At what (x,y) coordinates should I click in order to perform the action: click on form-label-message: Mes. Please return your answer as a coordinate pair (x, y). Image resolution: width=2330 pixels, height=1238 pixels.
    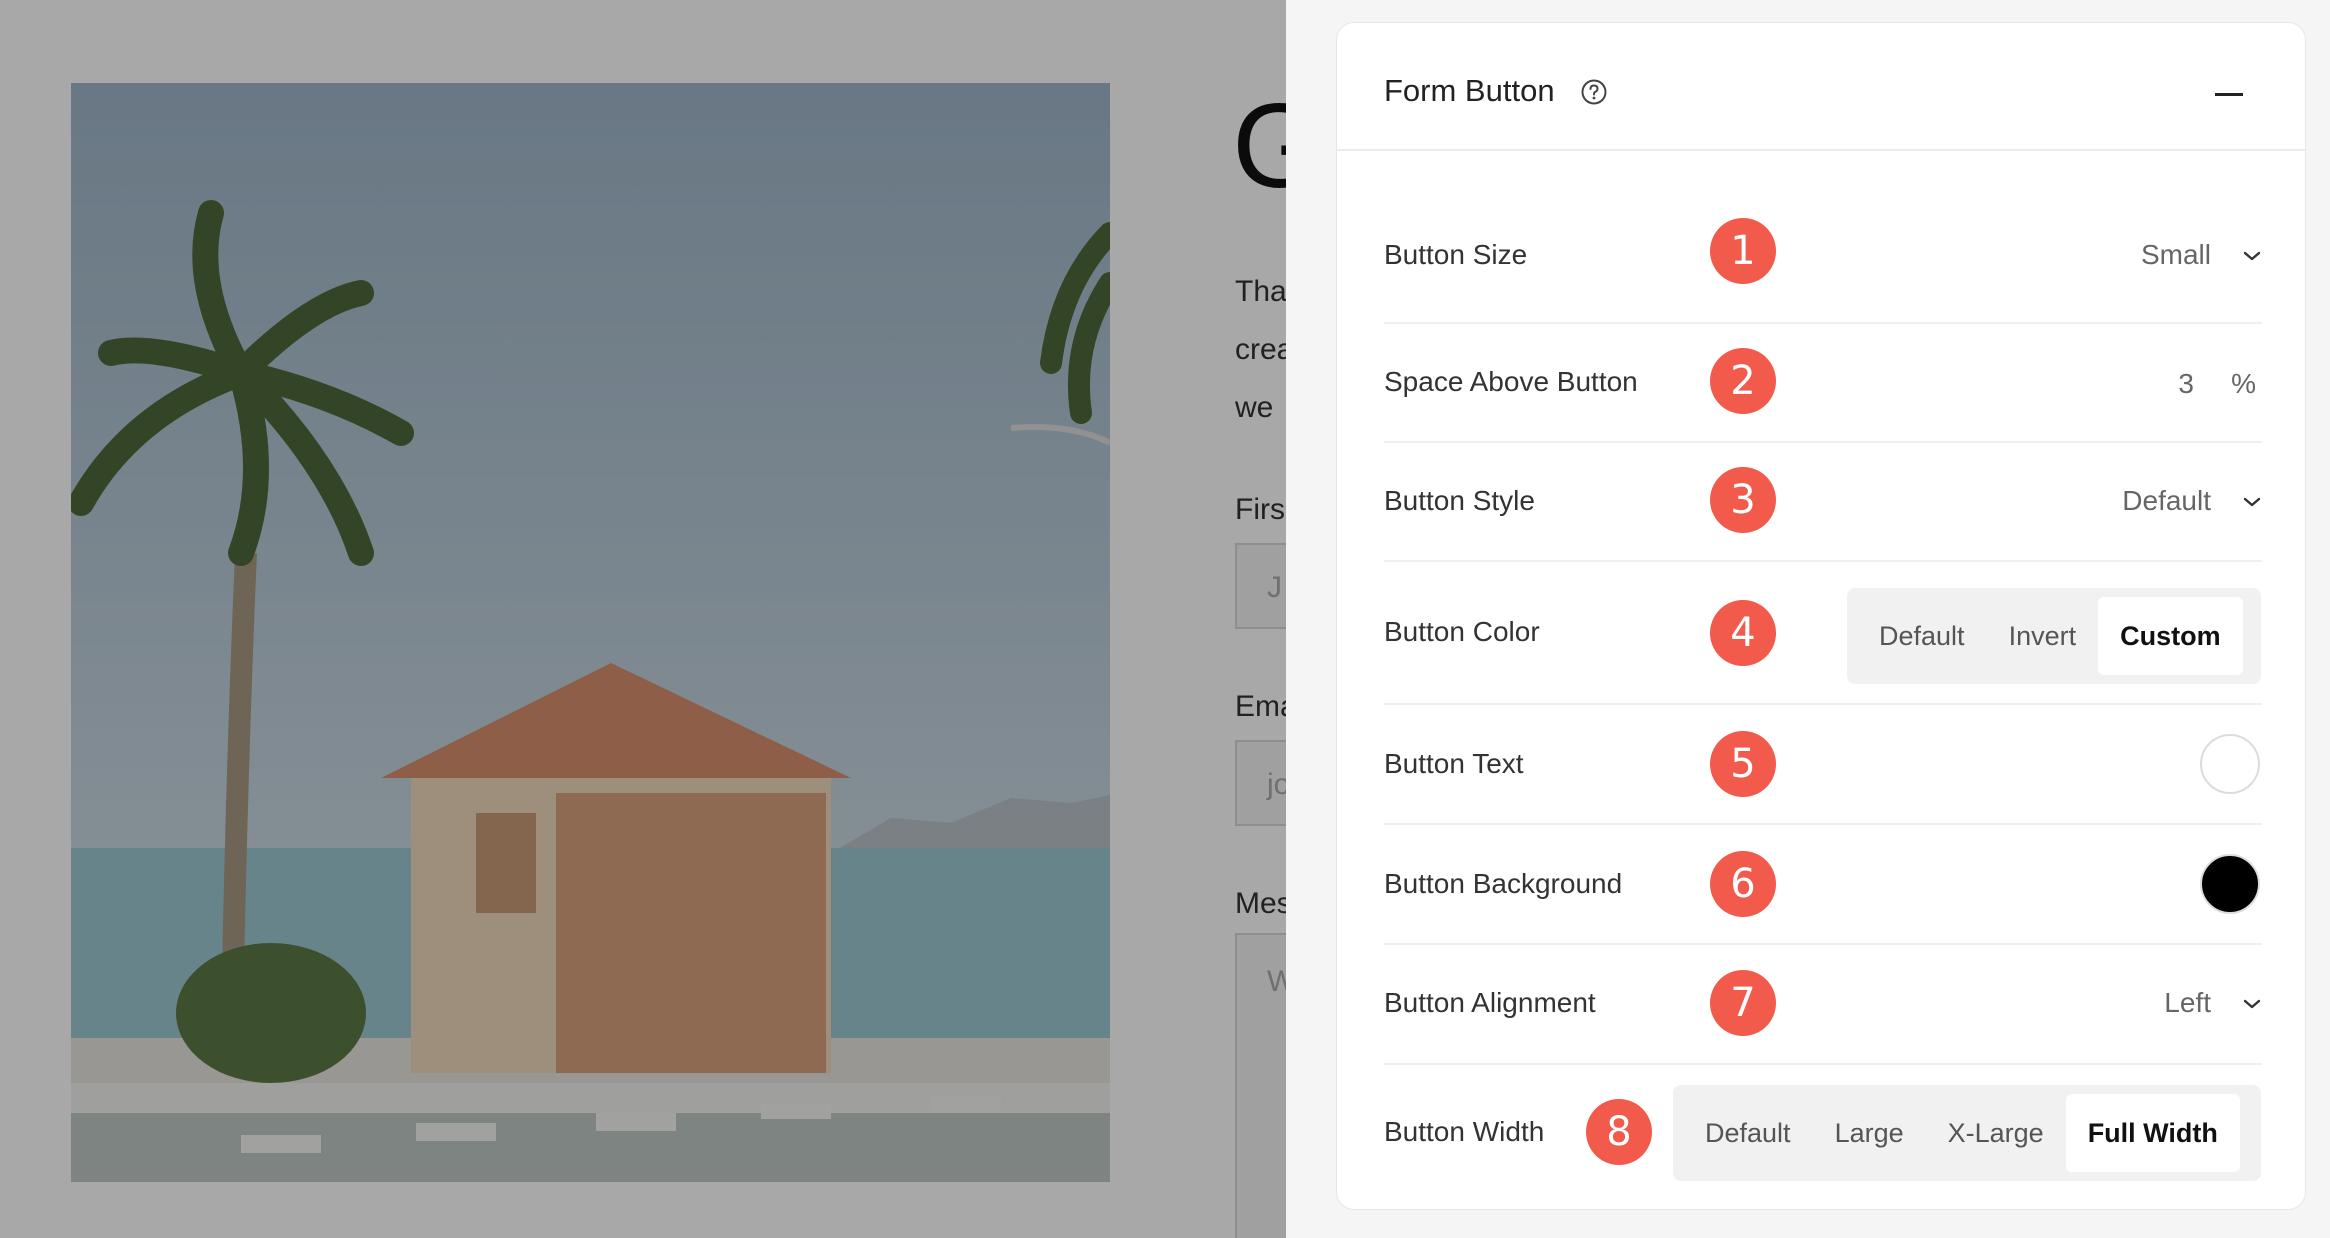
    Looking at the image, I should click on (1260, 903).